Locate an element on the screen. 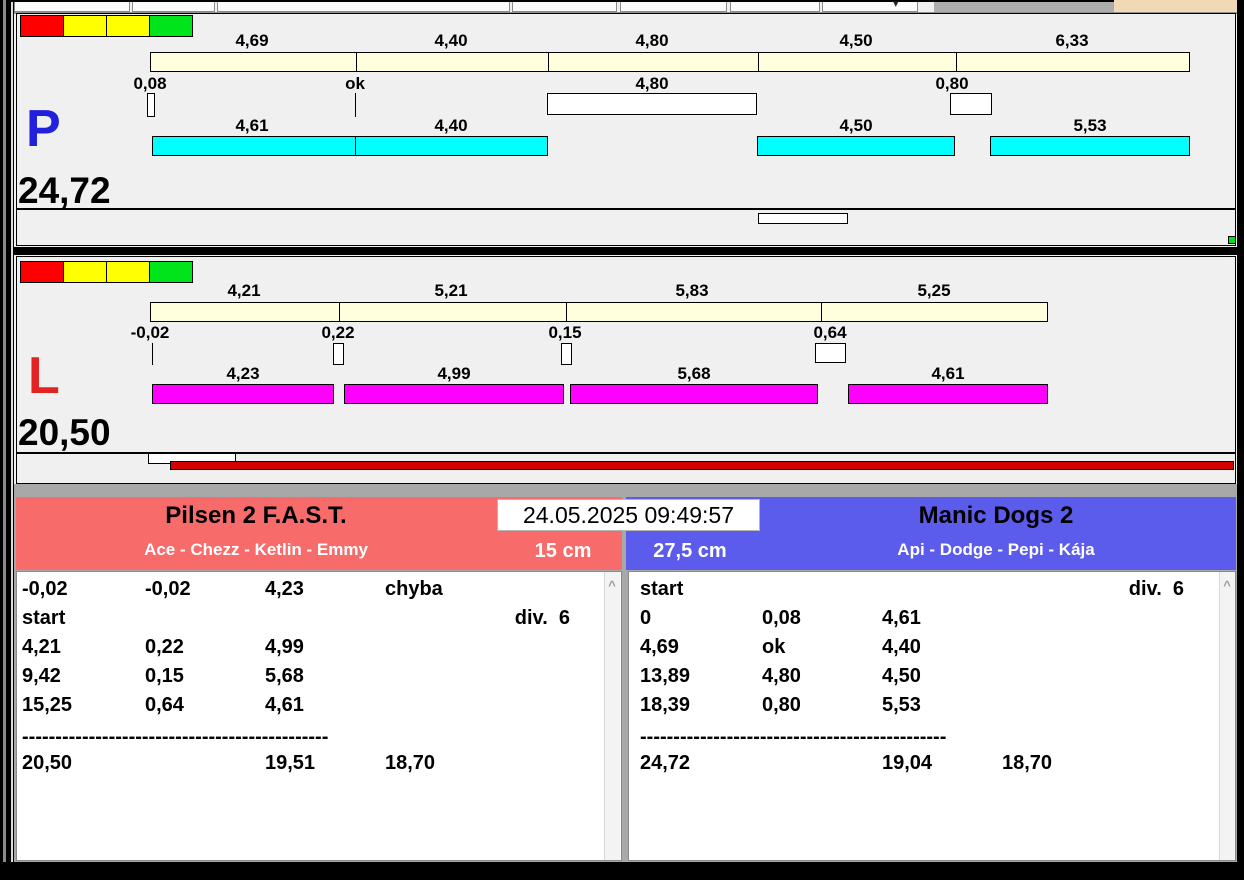 Image resolution: width=1244 pixels, height=880 pixels. split-time-label: 5,25 is located at coordinates (934, 290).